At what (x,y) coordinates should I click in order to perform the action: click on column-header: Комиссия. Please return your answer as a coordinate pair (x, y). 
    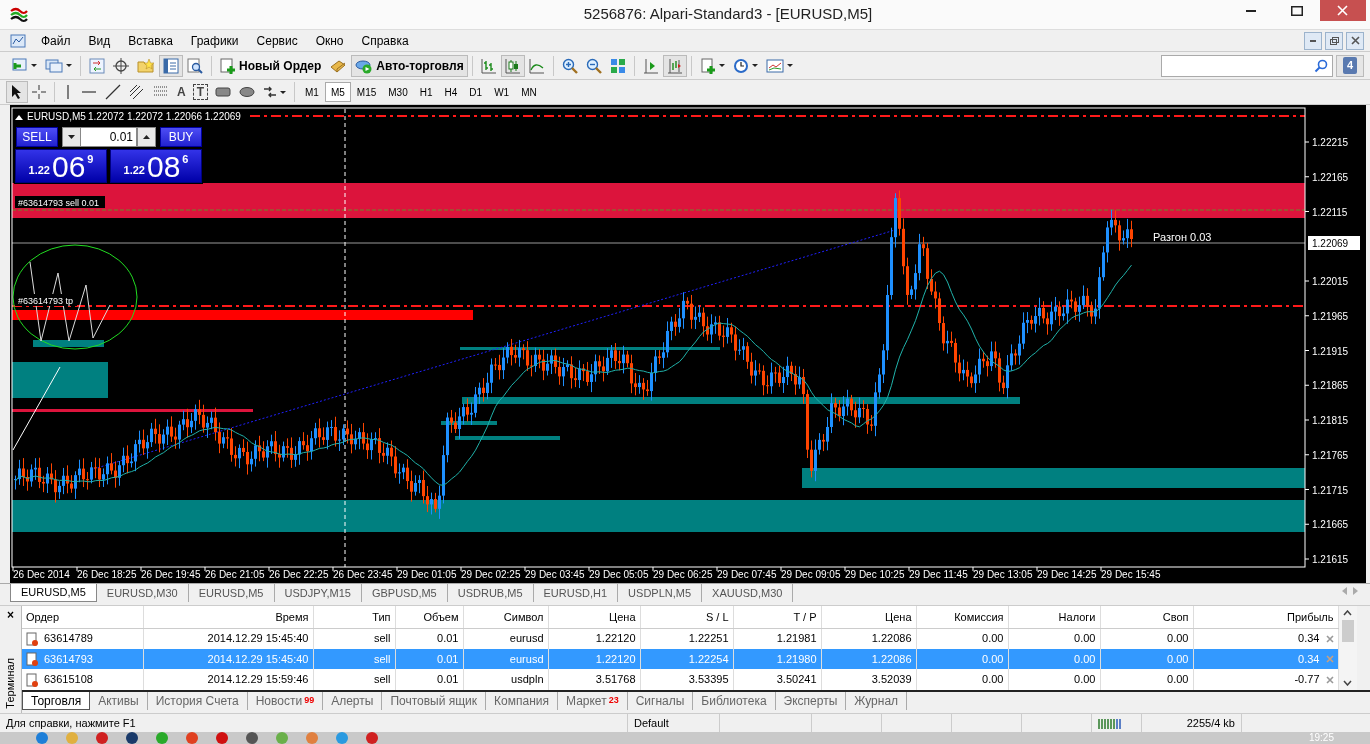
    Looking at the image, I should click on (962, 617).